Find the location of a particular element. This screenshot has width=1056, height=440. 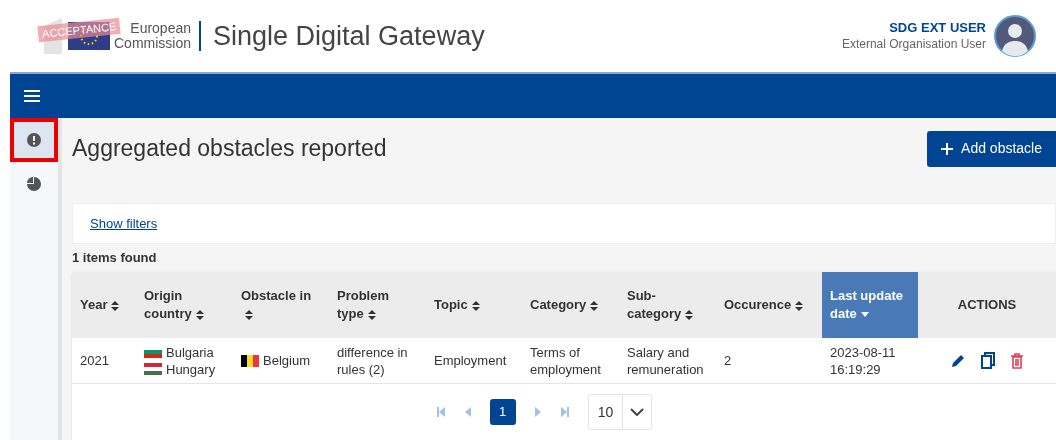

column-header: Occurence is located at coordinates (769, 305).